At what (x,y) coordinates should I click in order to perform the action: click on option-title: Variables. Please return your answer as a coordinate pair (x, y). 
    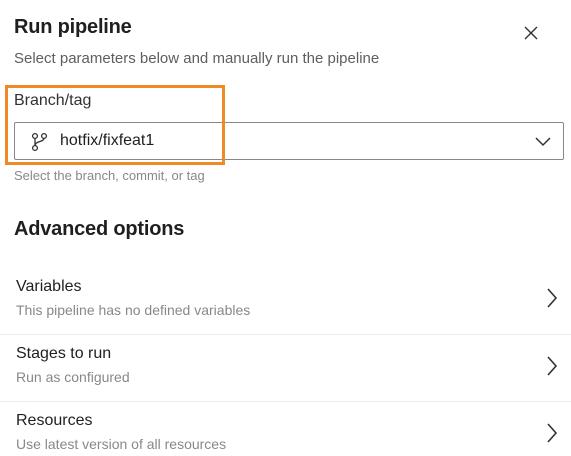
    Looking at the image, I should click on (49, 286).